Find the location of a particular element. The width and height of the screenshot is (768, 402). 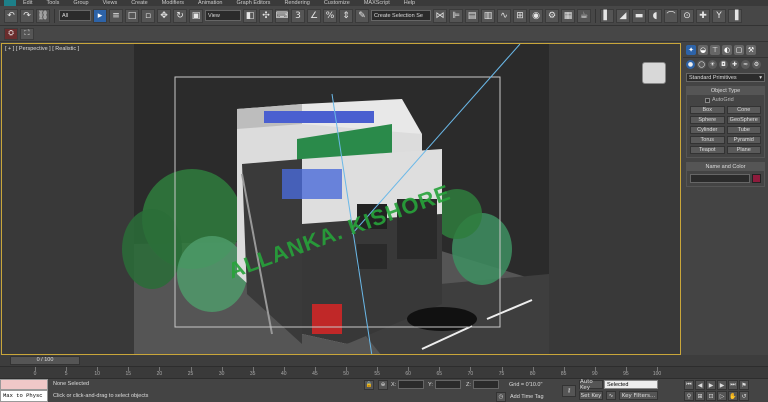

motion-tab-icon: ◐ is located at coordinates (727, 50).